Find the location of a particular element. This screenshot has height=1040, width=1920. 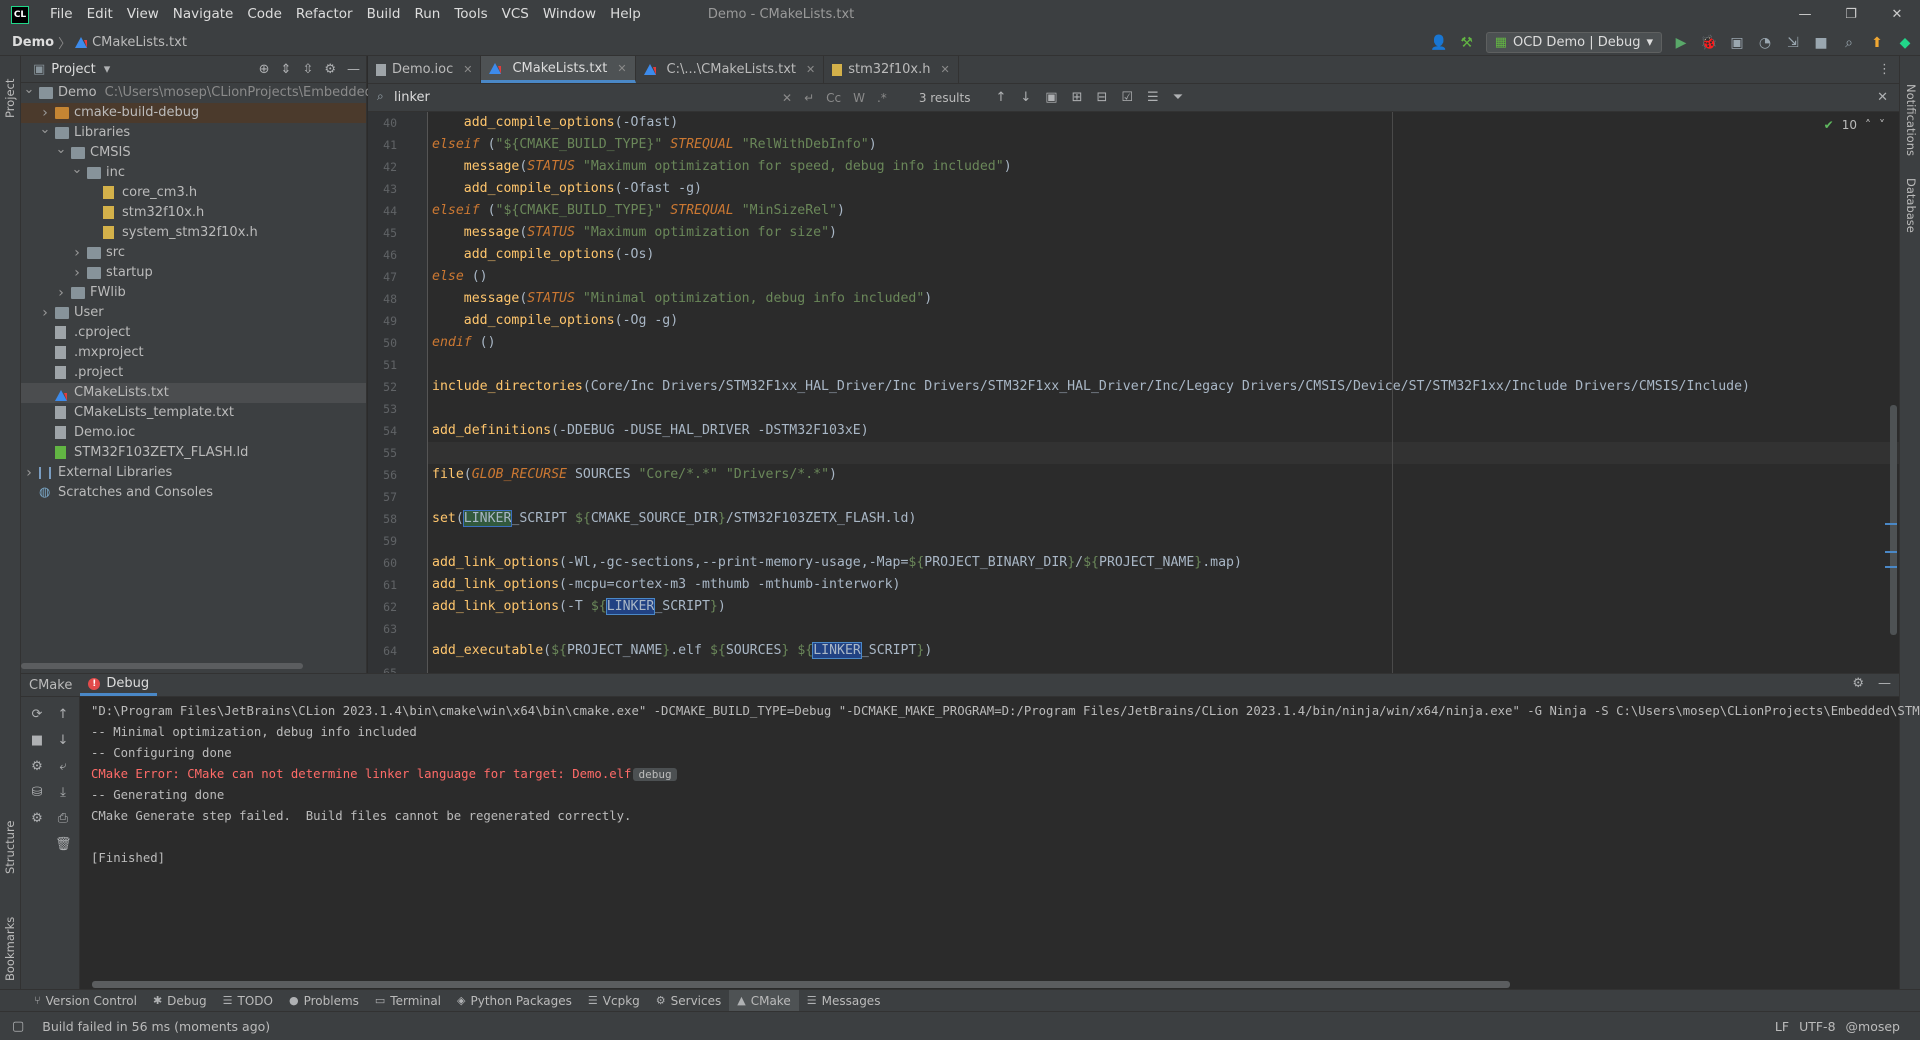

tree-item: core_cm3.h is located at coordinates (193, 193).